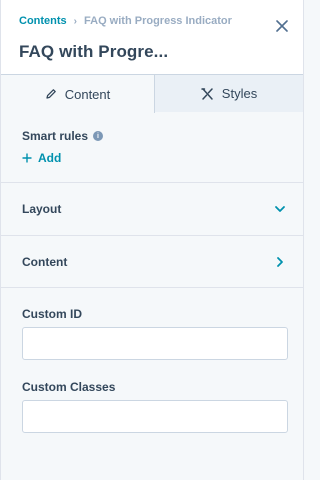 The height and width of the screenshot is (480, 320). Describe the element at coordinates (280, 209) in the screenshot. I see `chevron-down-icon` at that location.